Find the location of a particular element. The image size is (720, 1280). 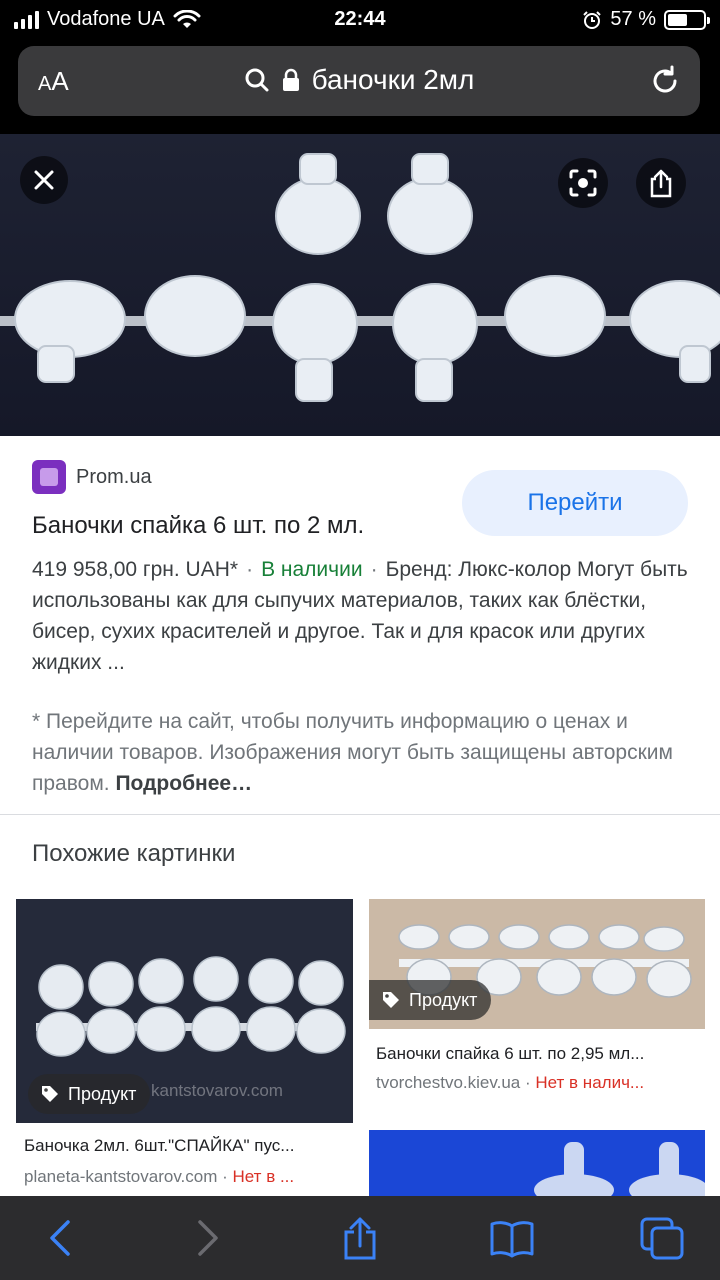

tabs-icon is located at coordinates (662, 1238).